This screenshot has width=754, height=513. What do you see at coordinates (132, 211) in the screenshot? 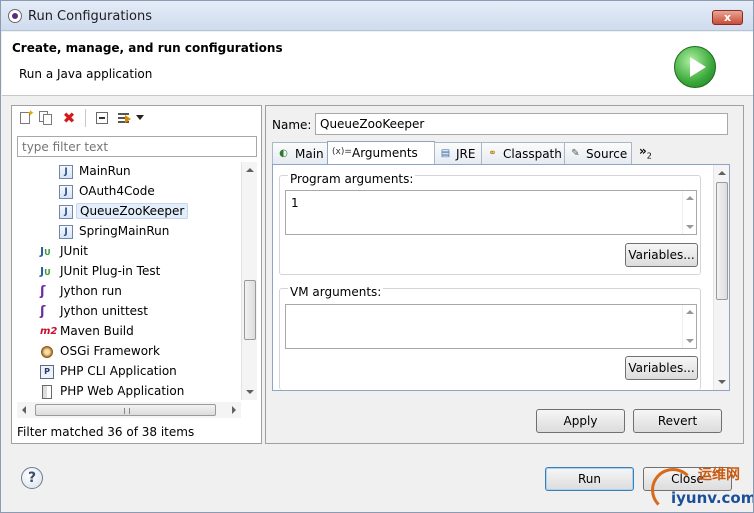
I see `tree-item-label: QueueZooKeeper` at bounding box center [132, 211].